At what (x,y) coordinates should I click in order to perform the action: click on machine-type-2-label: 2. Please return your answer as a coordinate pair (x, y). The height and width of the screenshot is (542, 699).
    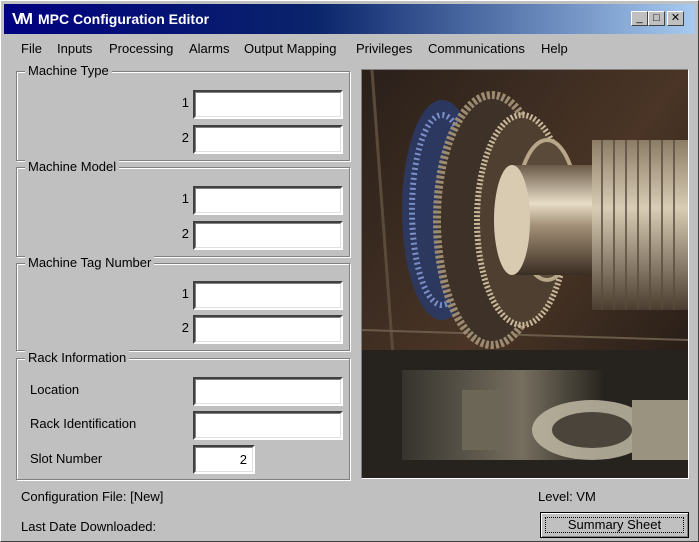
    Looking at the image, I should click on (185, 137).